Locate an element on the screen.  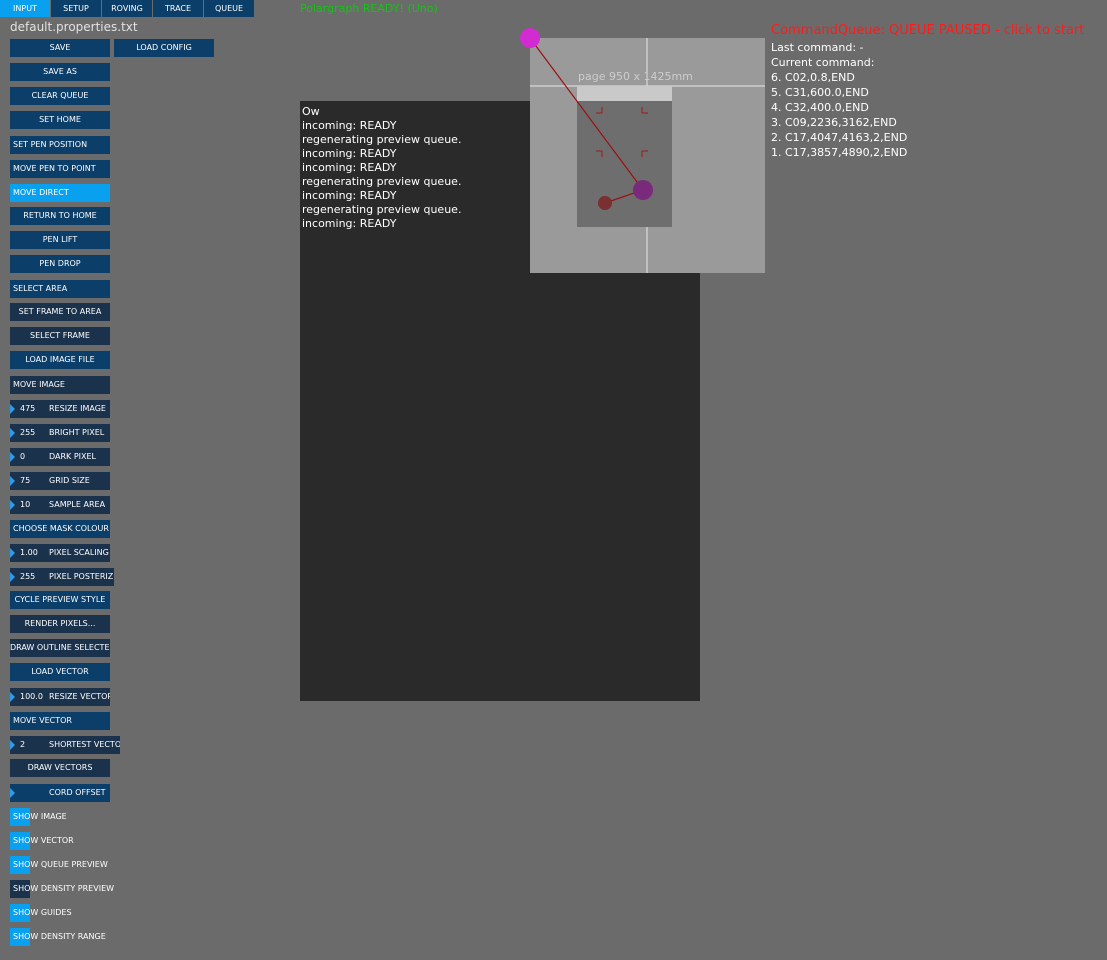
motor-anchor-icon is located at coordinates (530, 38).